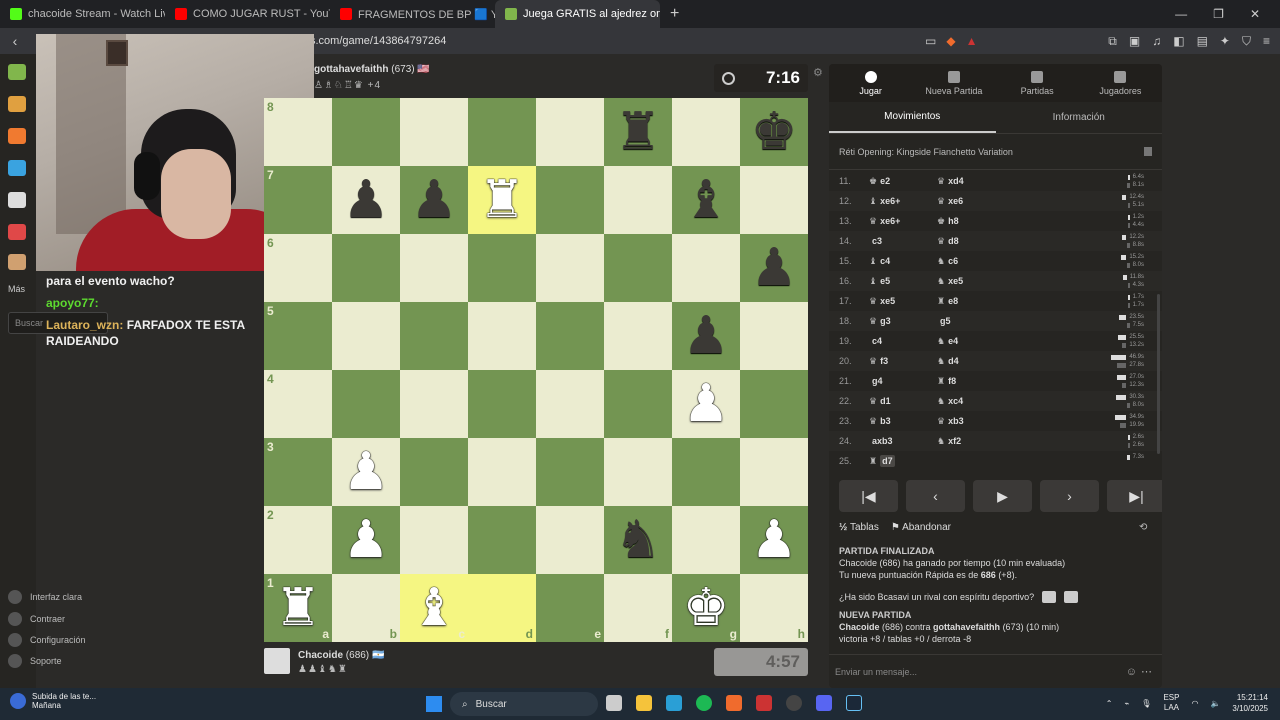 This screenshot has height=720, width=1280. What do you see at coordinates (298, 608) in the screenshot?
I see `square-a1: 1 a ♜` at bounding box center [298, 608].